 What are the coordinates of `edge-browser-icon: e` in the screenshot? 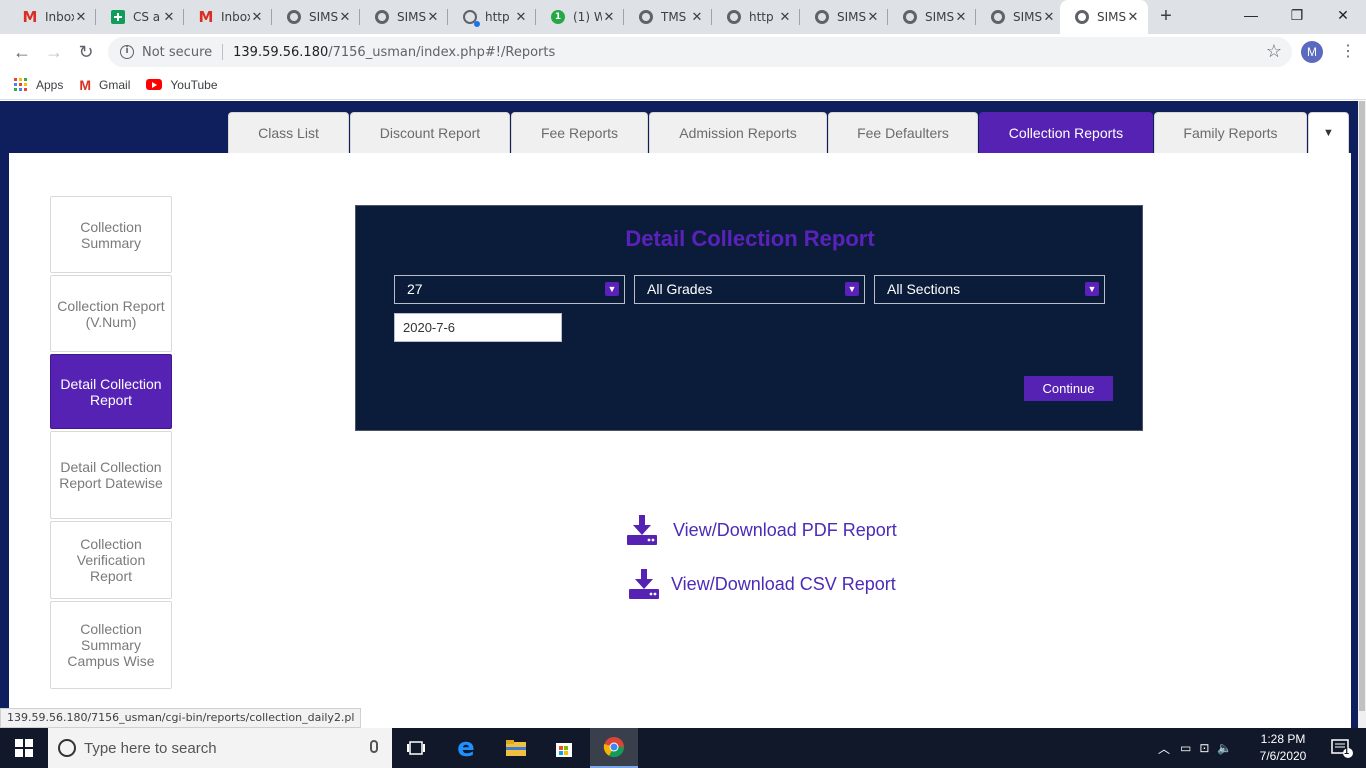 It's located at (466, 748).